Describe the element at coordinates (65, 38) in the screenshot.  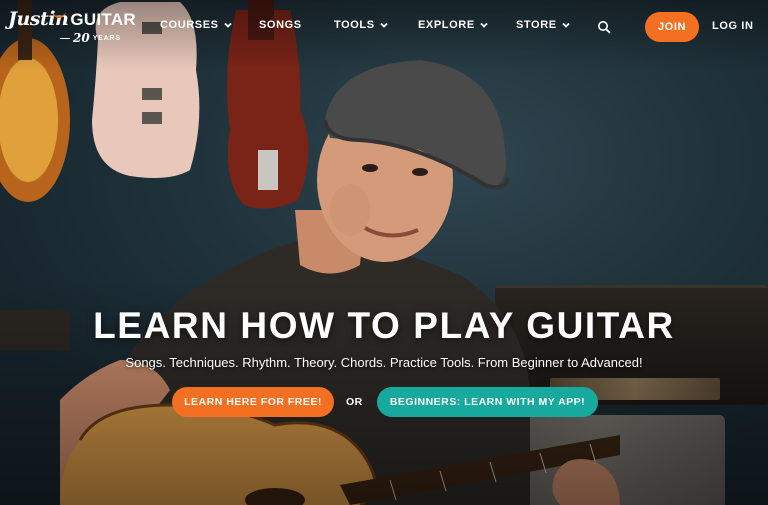
I see `logo-divider` at that location.